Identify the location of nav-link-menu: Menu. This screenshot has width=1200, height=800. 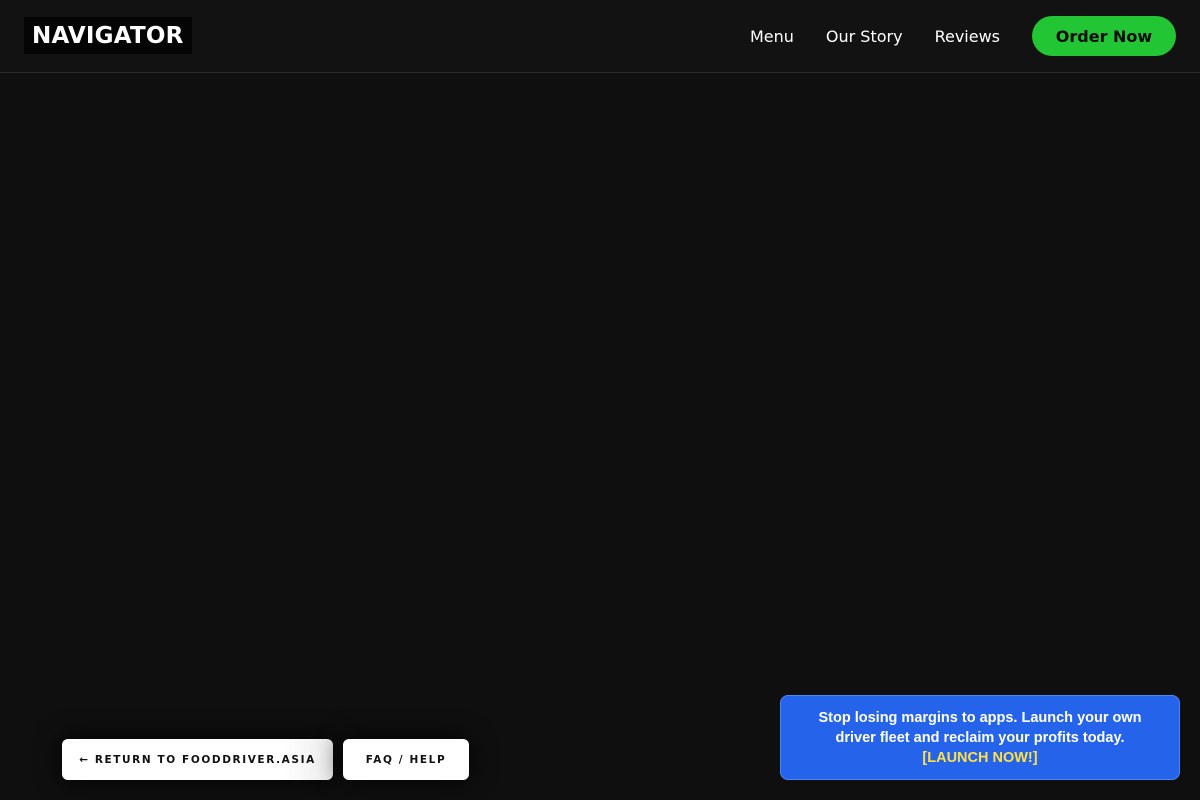
(772, 36).